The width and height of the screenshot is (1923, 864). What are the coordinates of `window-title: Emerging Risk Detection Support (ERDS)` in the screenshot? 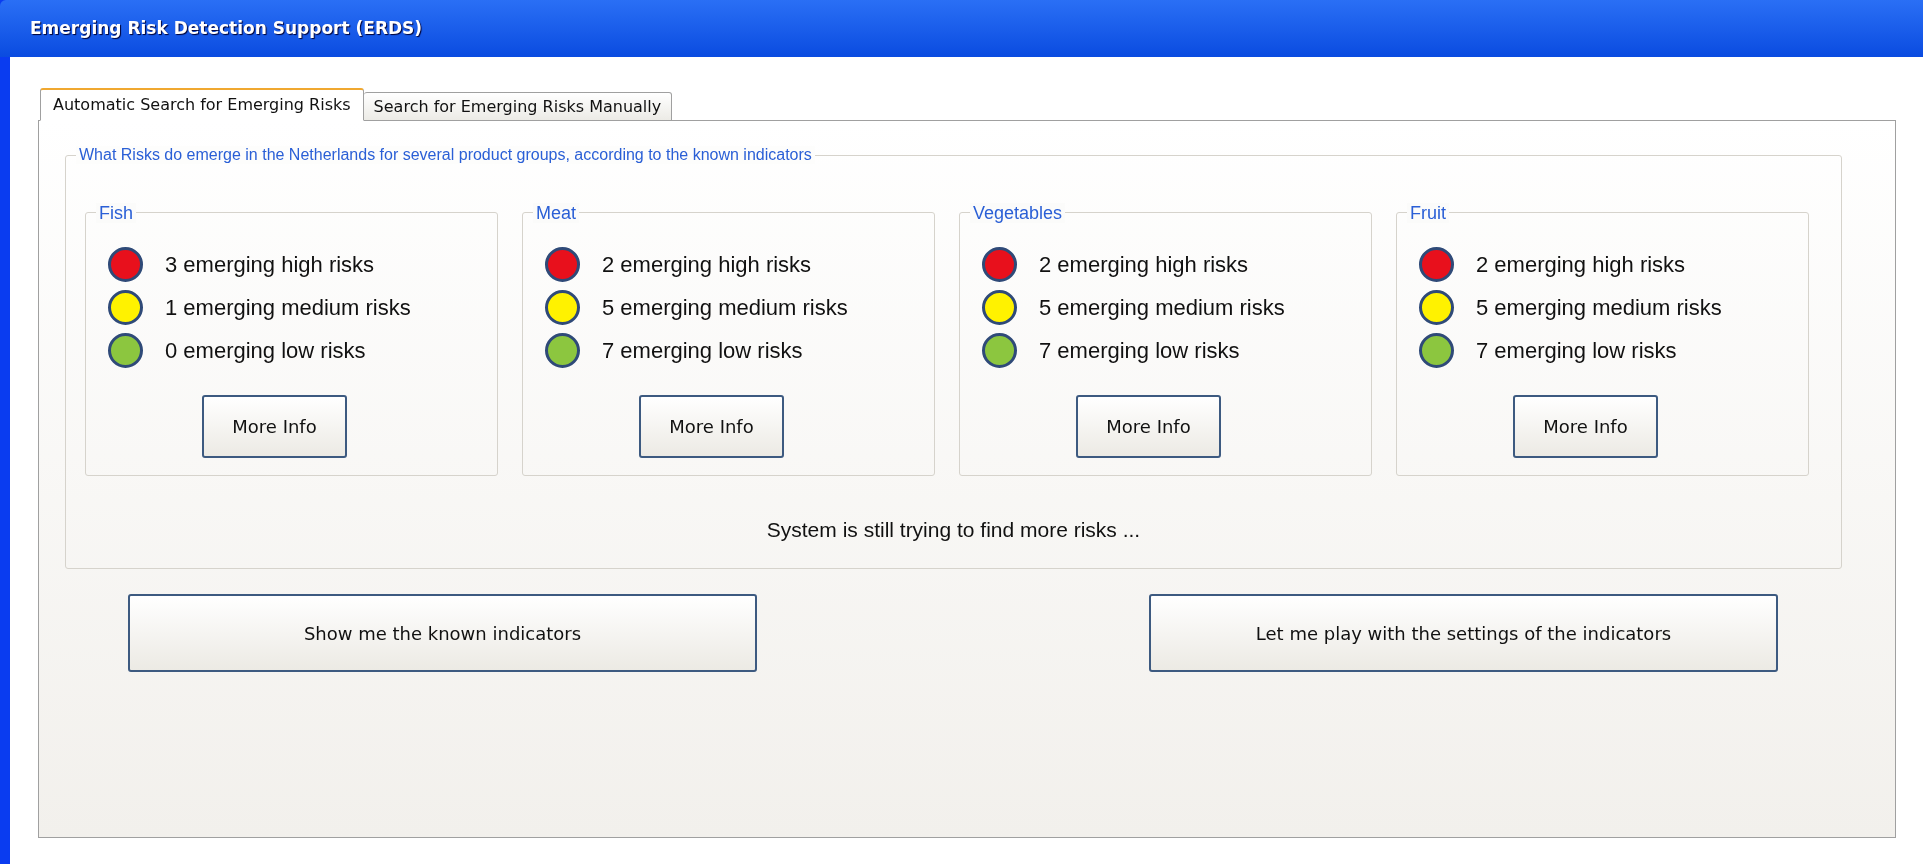 It's located at (226, 28).